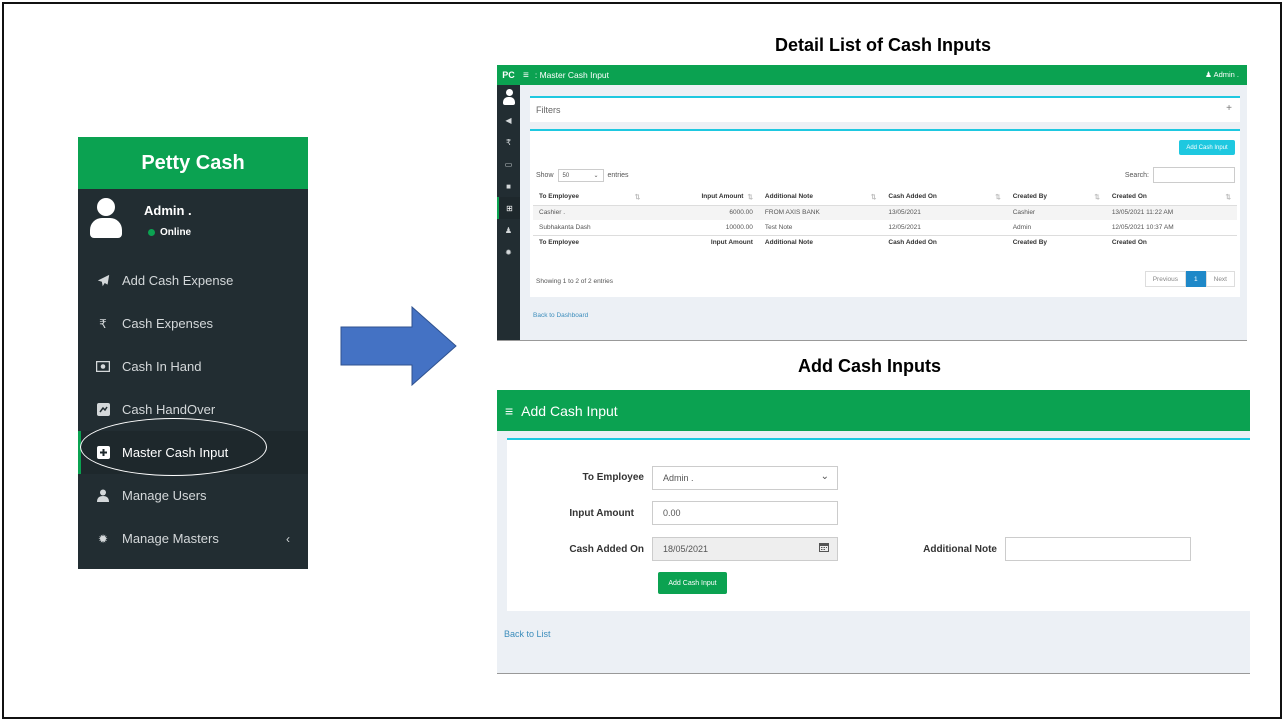 The image size is (1284, 721). What do you see at coordinates (569, 410) in the screenshot?
I see `page-title: Add Cash Input` at bounding box center [569, 410].